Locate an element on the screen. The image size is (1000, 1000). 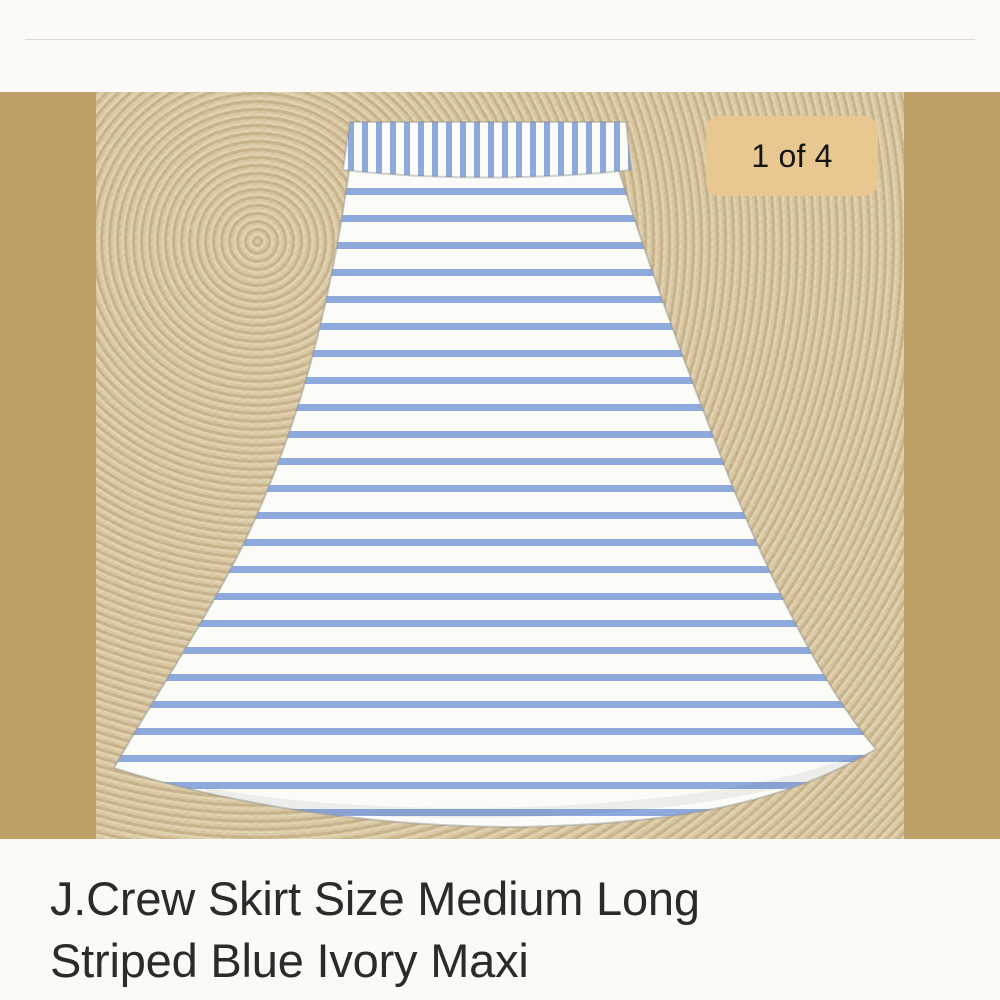
product-title-line-1: J.Crew Skirt Size Medium Long is located at coordinates (375, 898).